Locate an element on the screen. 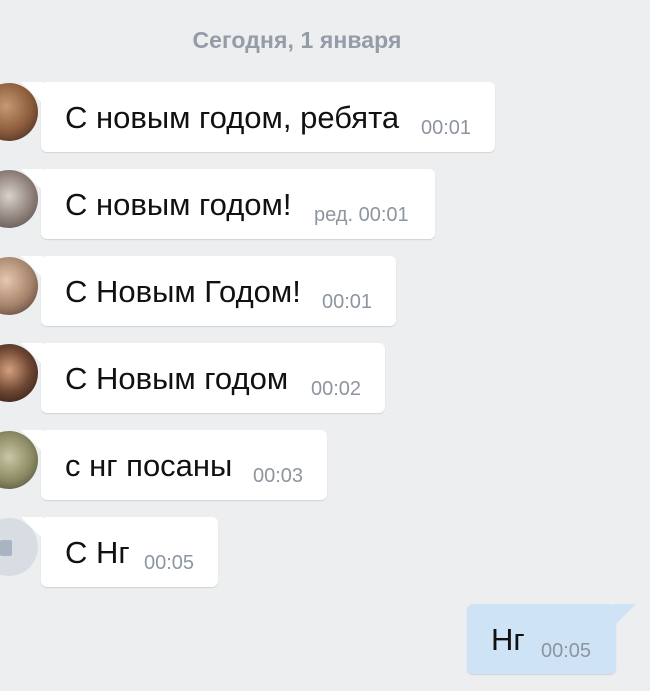  message-time: 00:03 is located at coordinates (278, 476).